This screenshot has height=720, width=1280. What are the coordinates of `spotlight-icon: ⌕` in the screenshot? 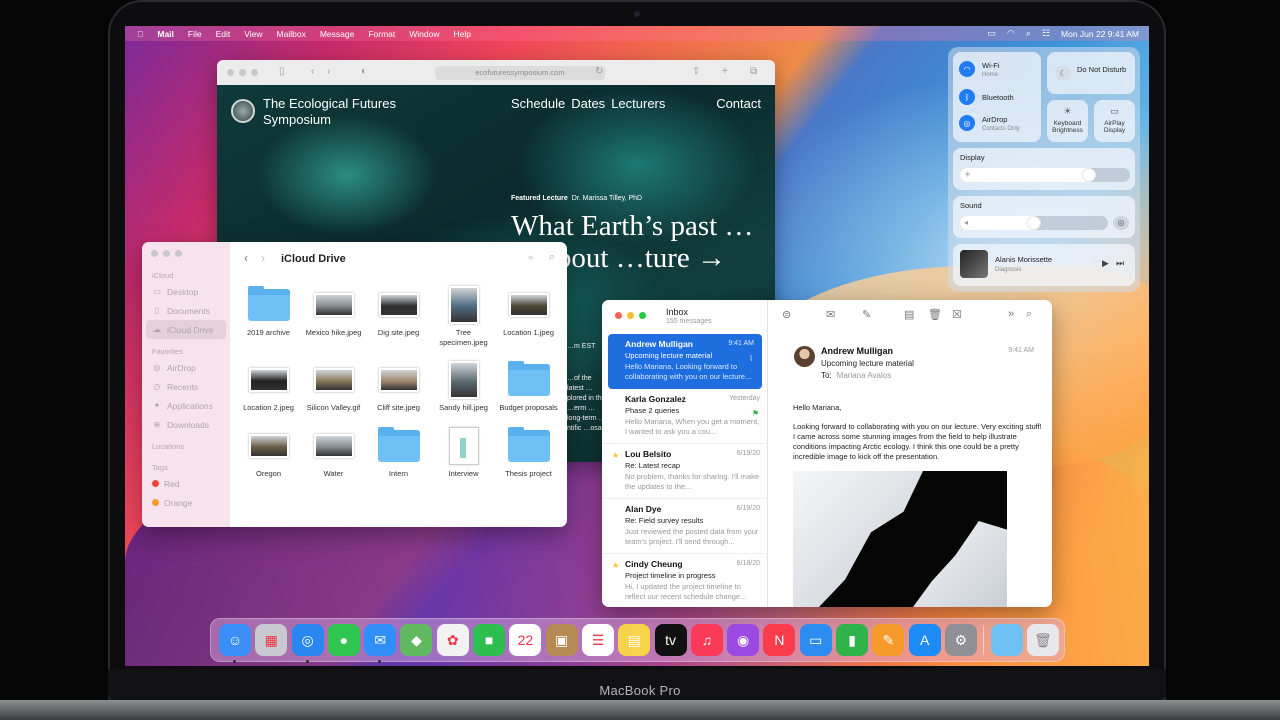 It's located at (1028, 33).